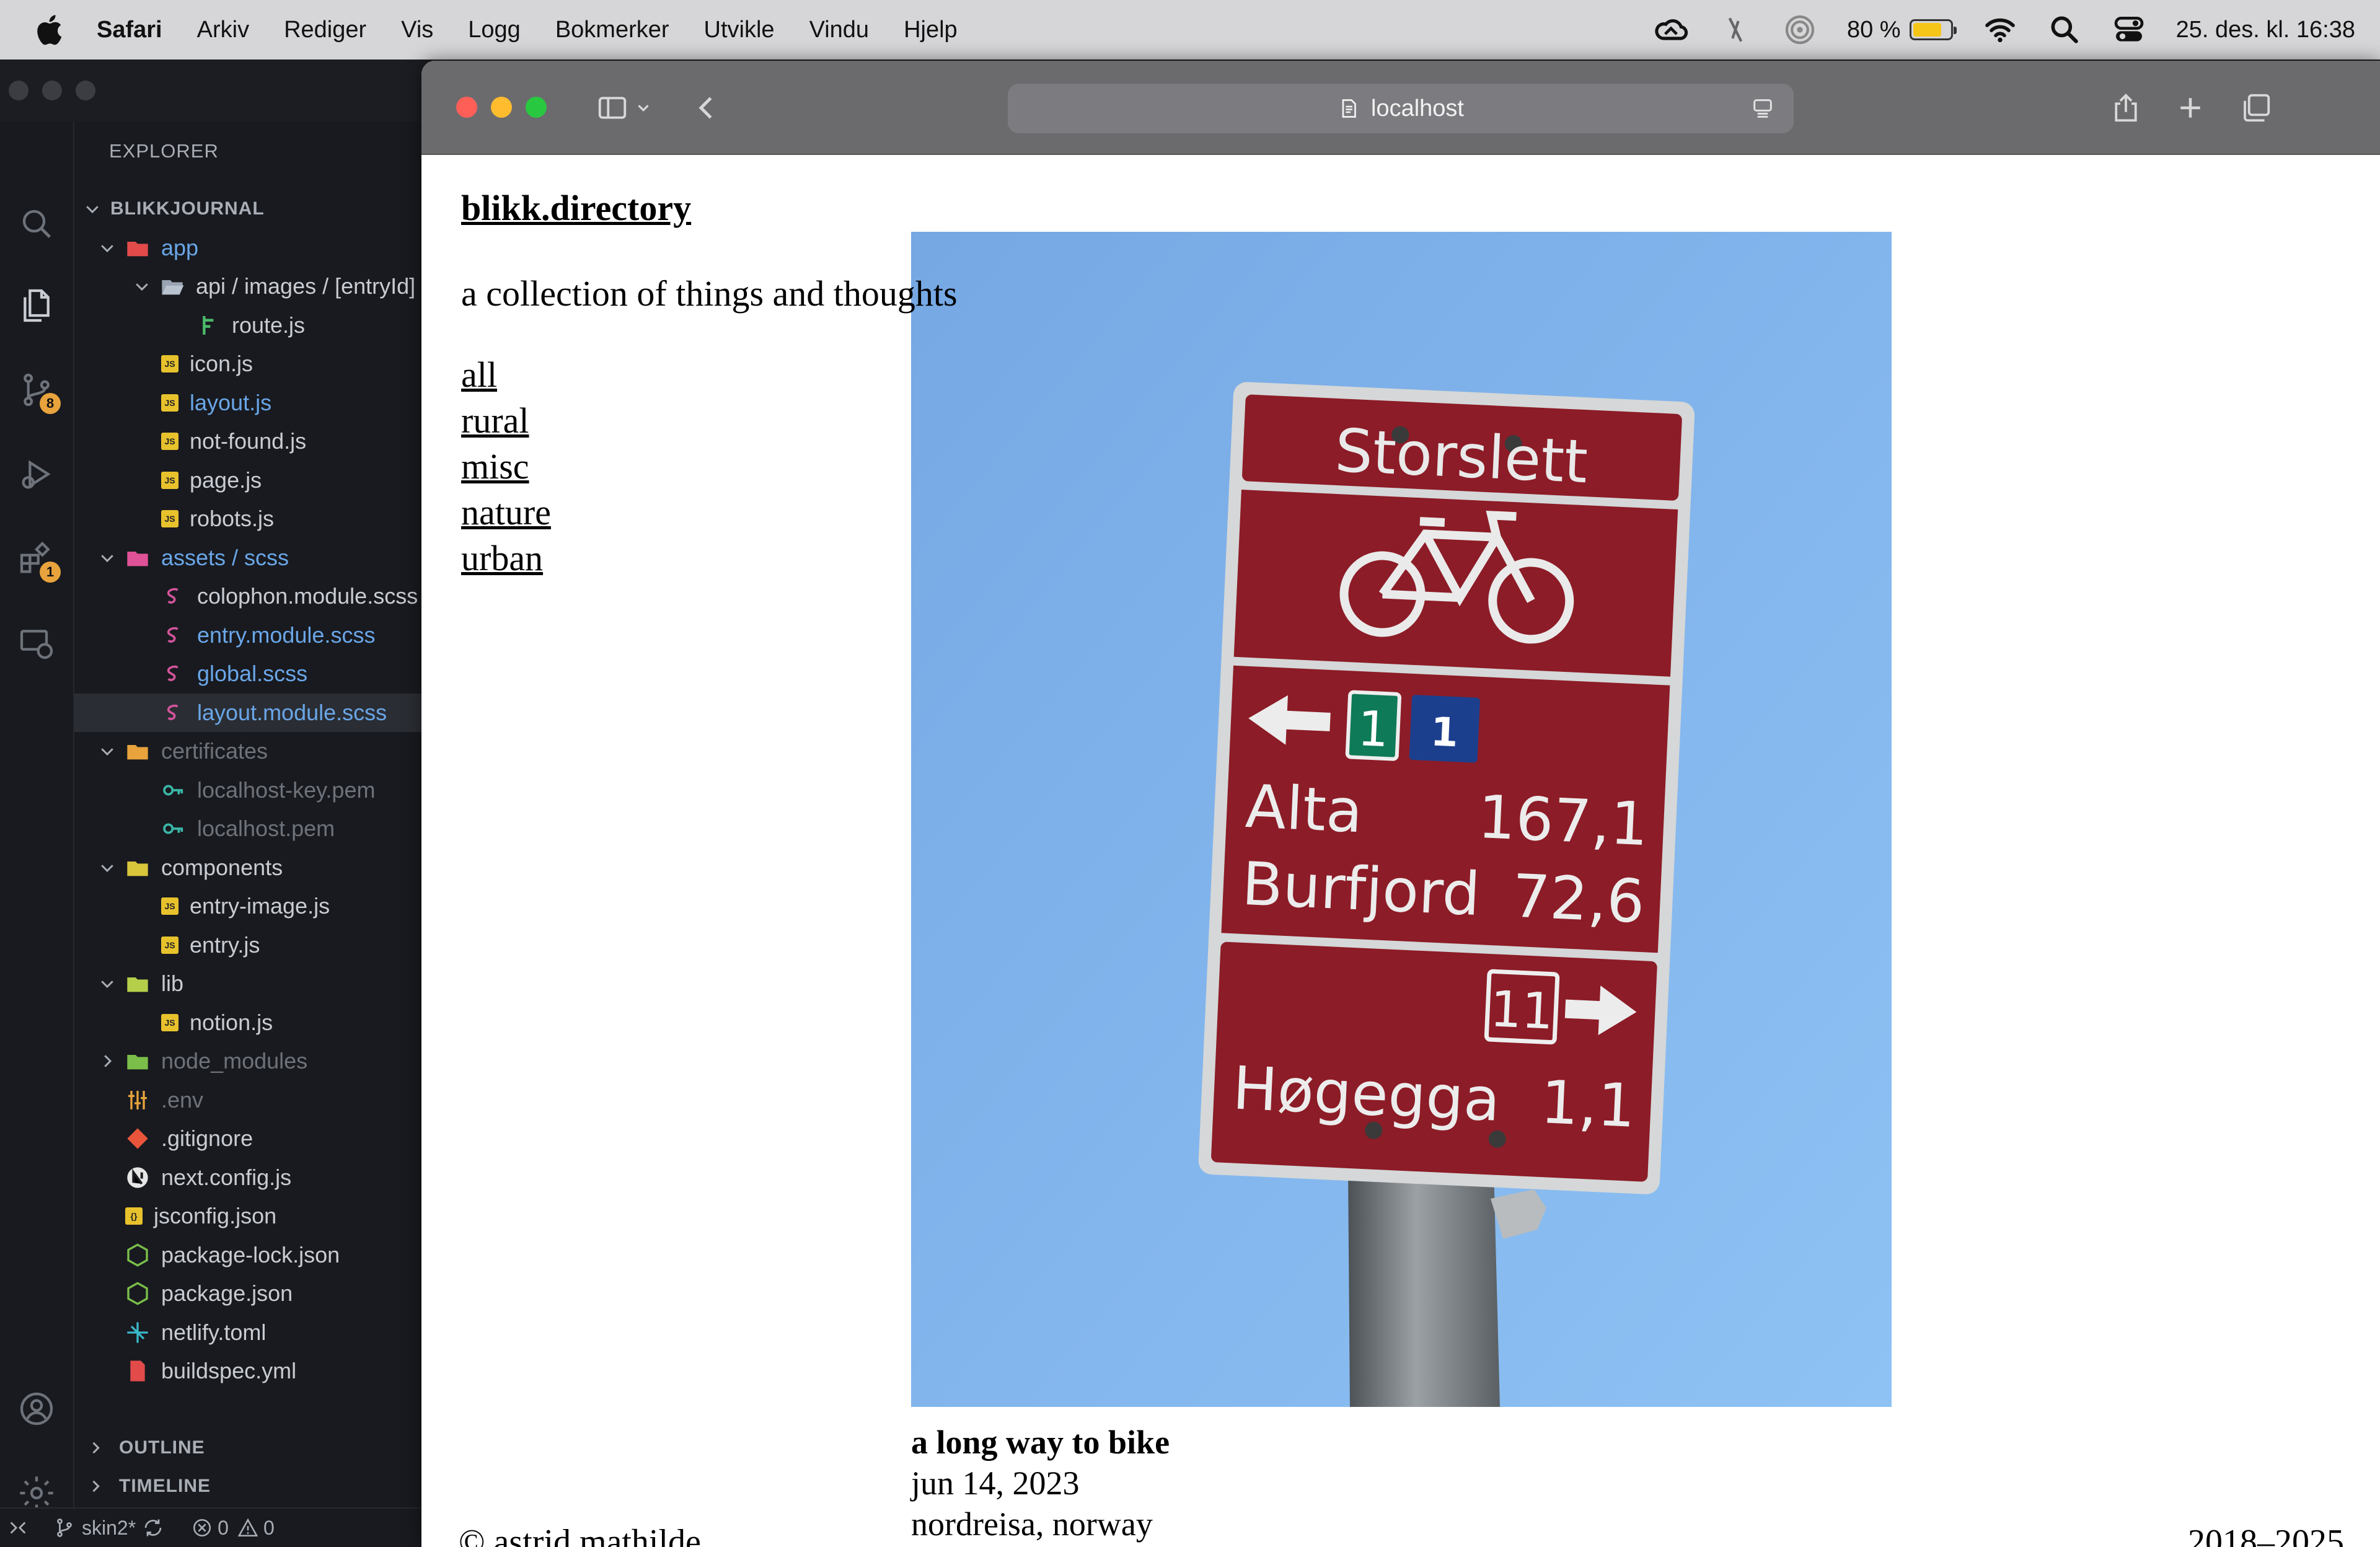 The image size is (2380, 1547). What do you see at coordinates (254, 790) in the screenshot?
I see `tree-item-localhost-key: localhost-key.pem` at bounding box center [254, 790].